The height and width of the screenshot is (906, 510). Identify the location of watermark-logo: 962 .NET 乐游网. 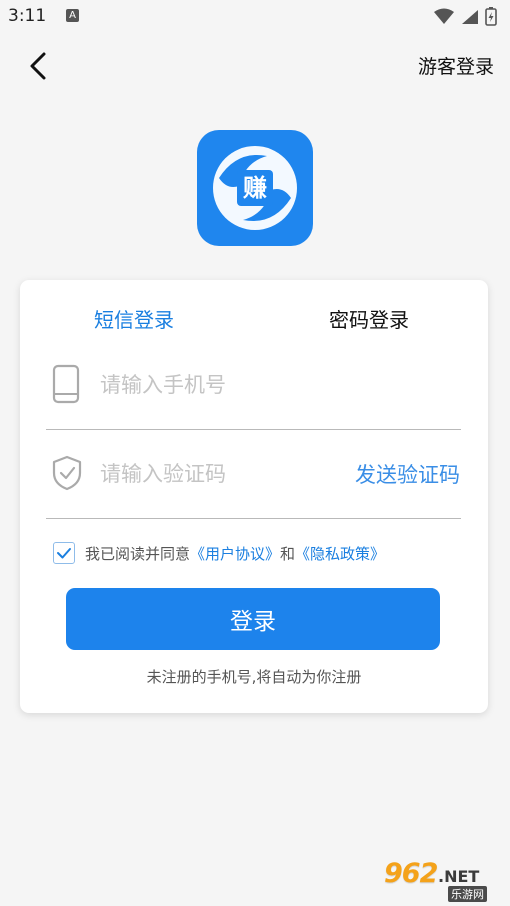
(440, 880).